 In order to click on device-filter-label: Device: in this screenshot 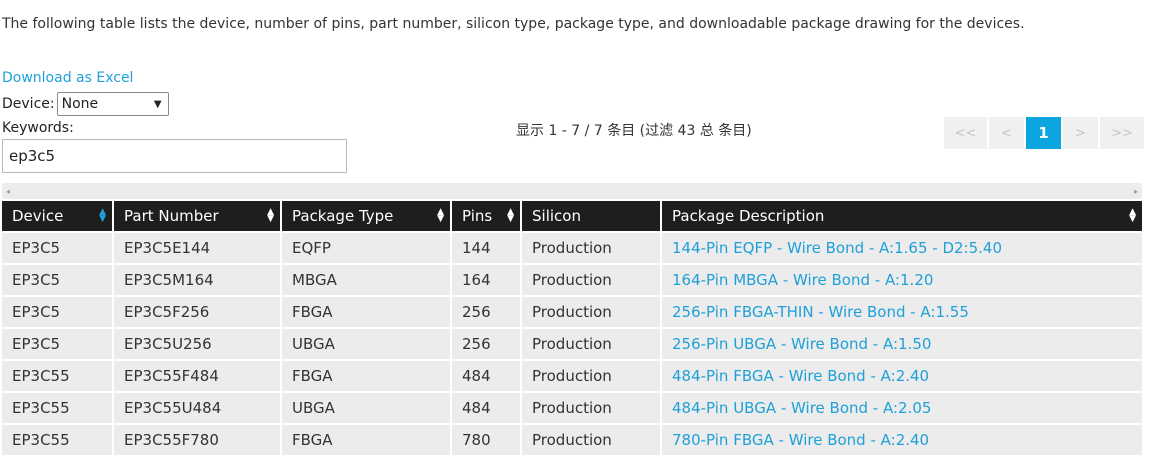, I will do `click(28, 104)`.